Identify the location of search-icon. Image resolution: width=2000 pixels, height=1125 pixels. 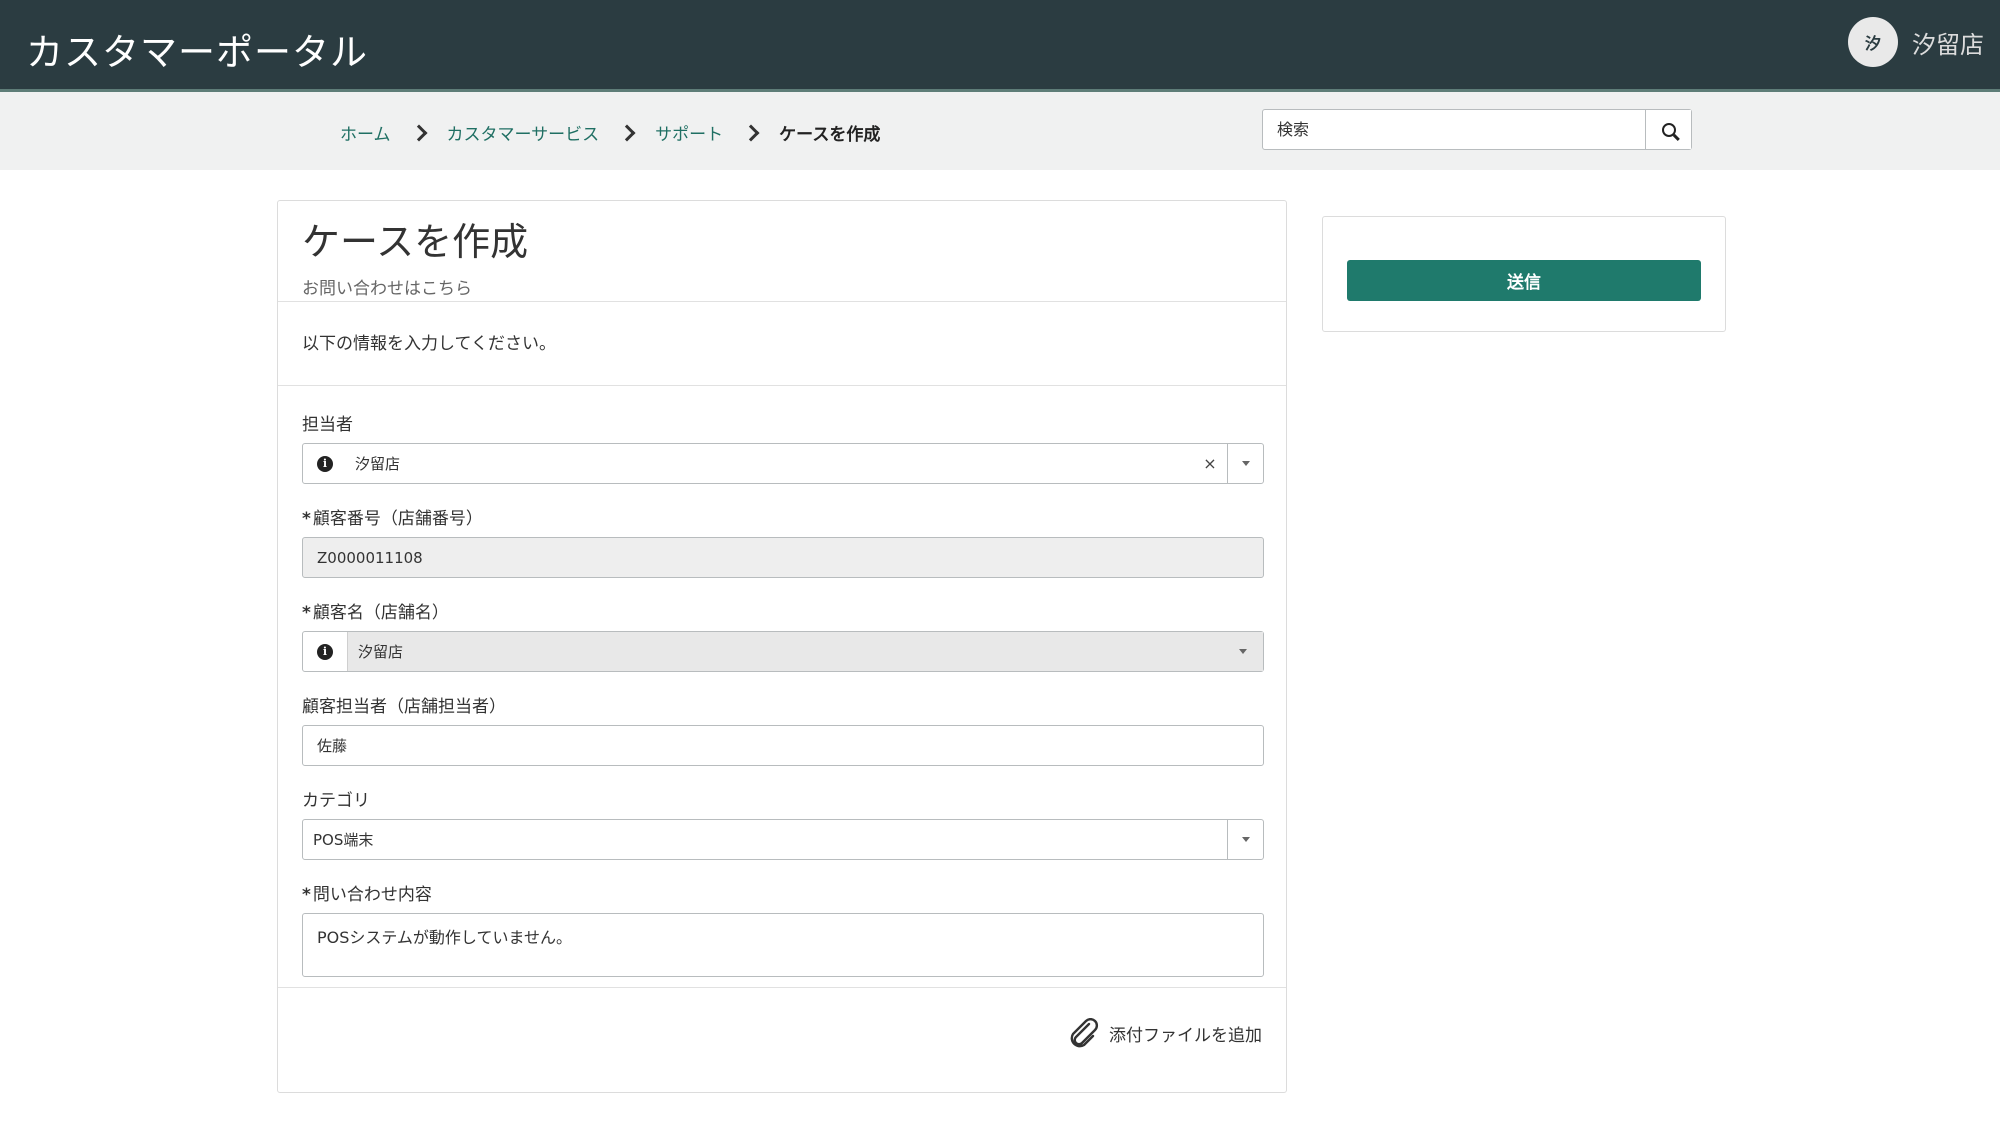
(1668, 129).